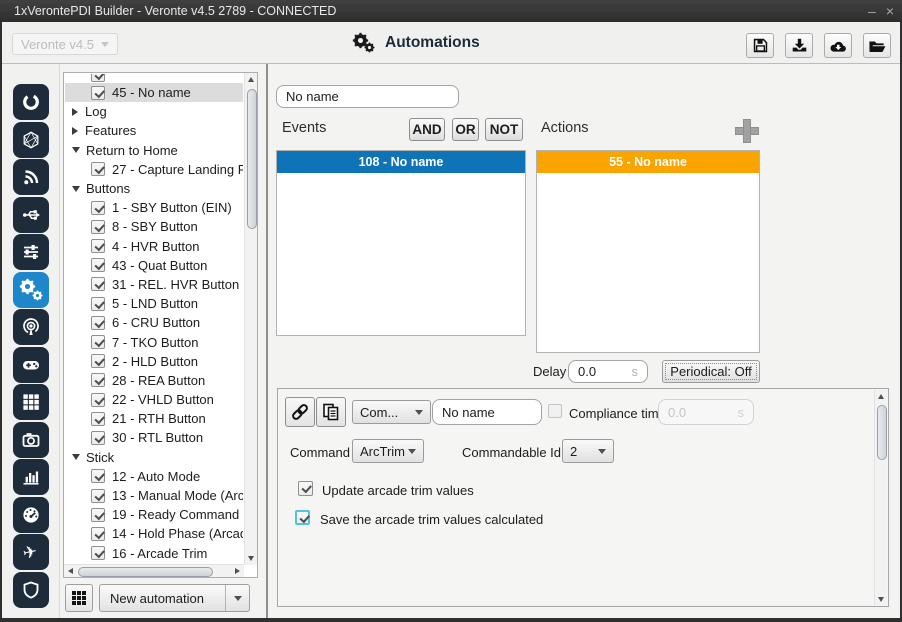 Image resolution: width=902 pixels, height=622 pixels. What do you see at coordinates (237, 571) in the screenshot?
I see `scroll-right-icon` at bounding box center [237, 571].